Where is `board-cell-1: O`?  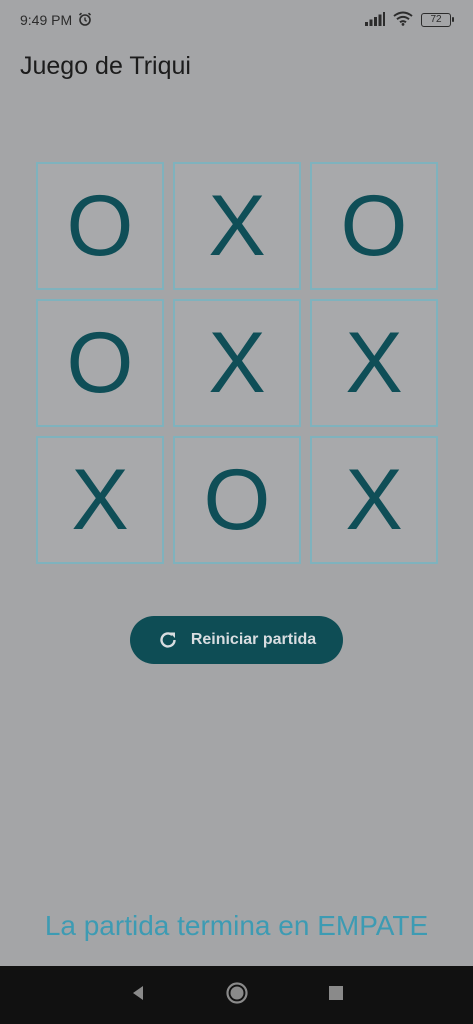
board-cell-1: O is located at coordinates (100, 226).